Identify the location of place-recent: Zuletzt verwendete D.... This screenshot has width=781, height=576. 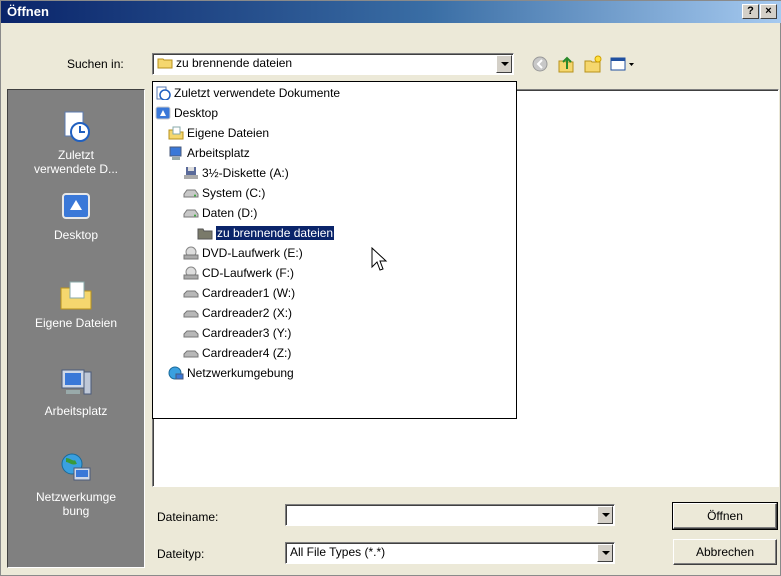
(76, 143).